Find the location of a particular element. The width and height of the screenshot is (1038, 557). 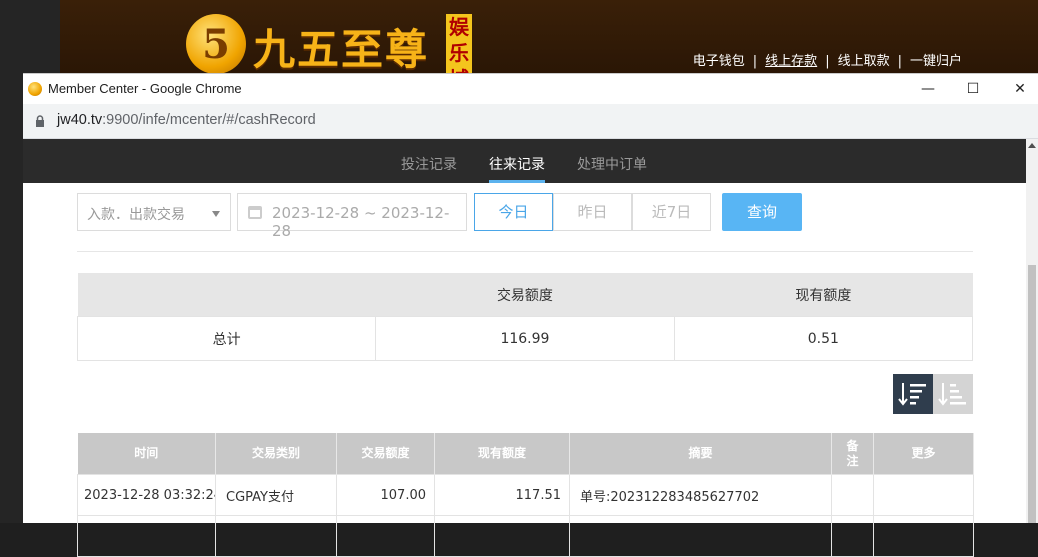

summary-table: 交易额度 现有额度 总计 116.99 0.51 is located at coordinates (525, 317).